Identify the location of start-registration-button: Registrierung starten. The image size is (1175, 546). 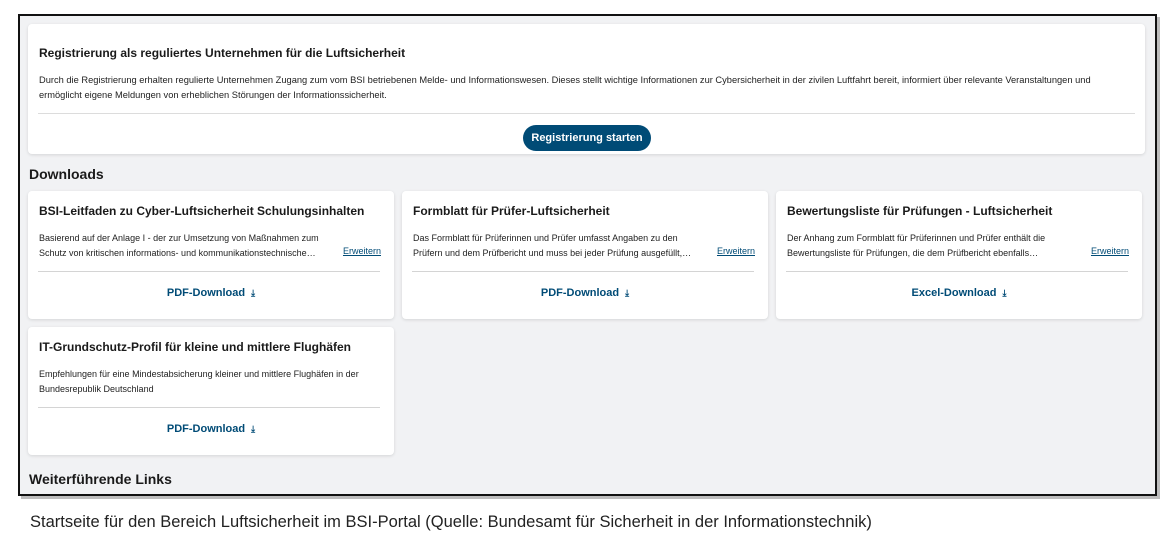
(587, 138).